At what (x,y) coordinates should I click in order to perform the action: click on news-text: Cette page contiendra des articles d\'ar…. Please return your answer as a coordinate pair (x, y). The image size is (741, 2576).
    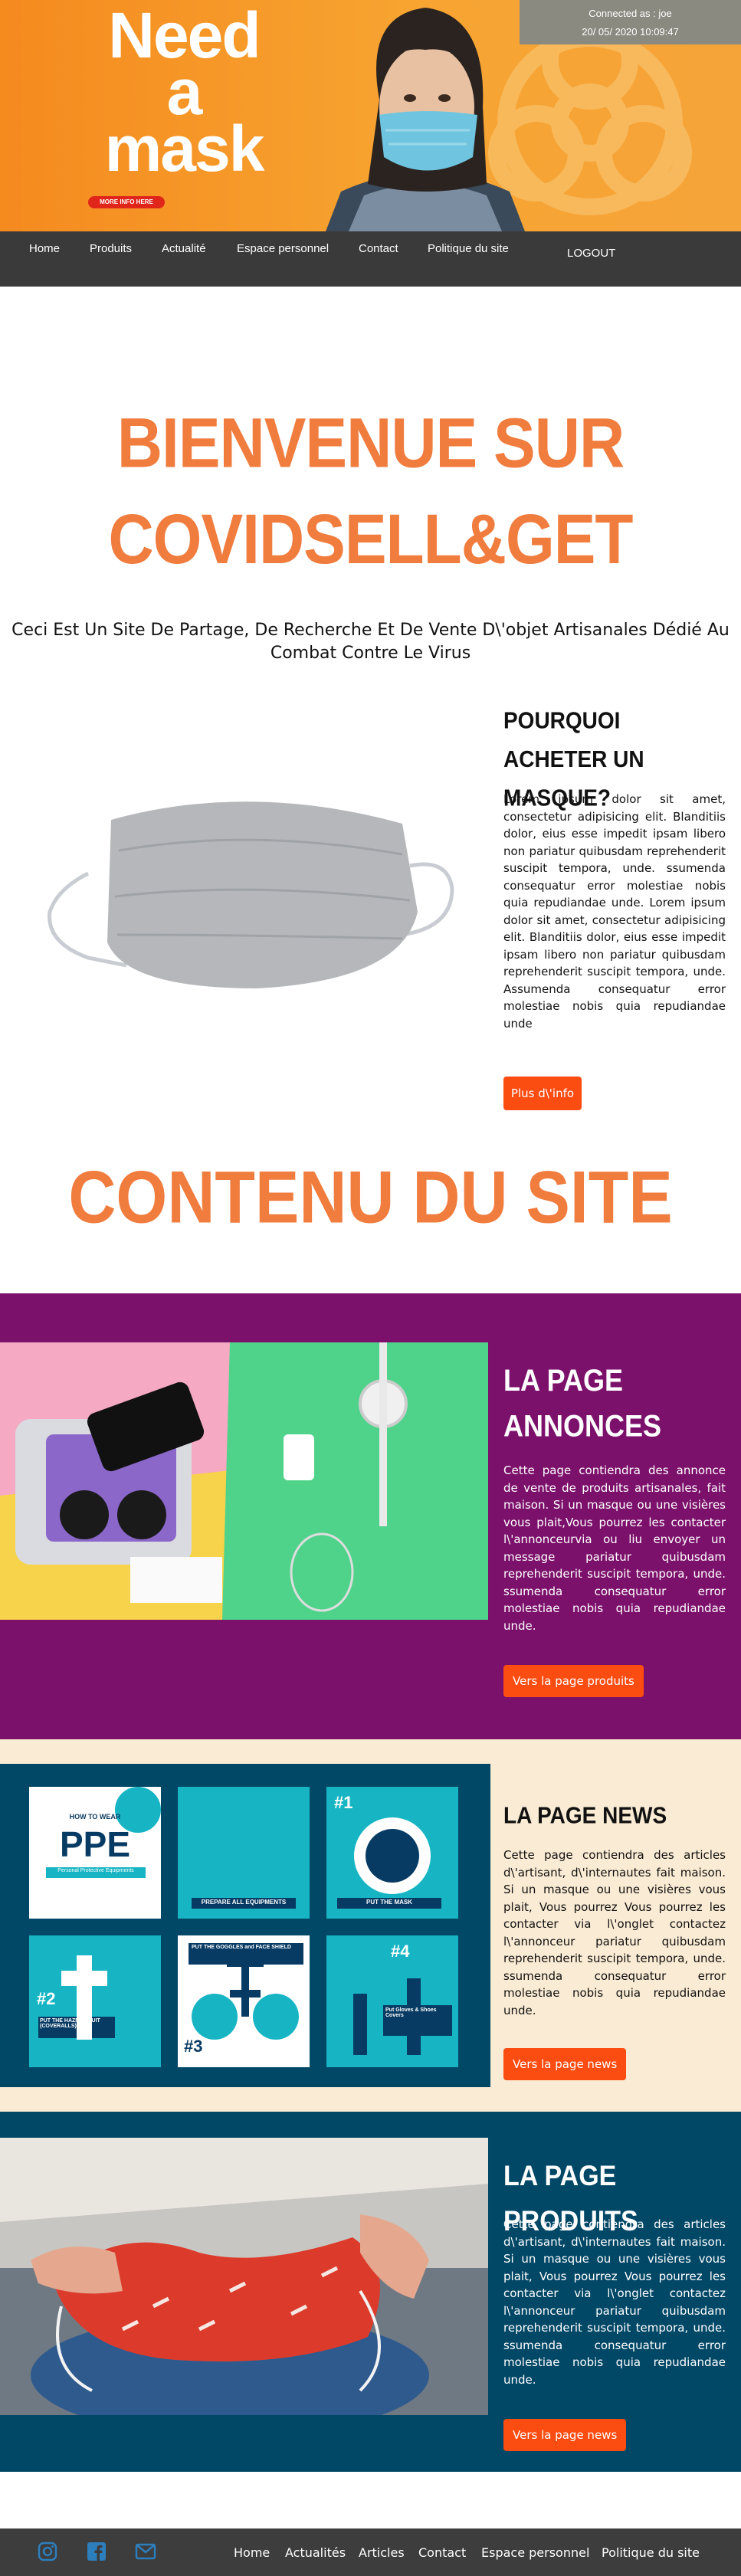
    Looking at the image, I should click on (614, 1933).